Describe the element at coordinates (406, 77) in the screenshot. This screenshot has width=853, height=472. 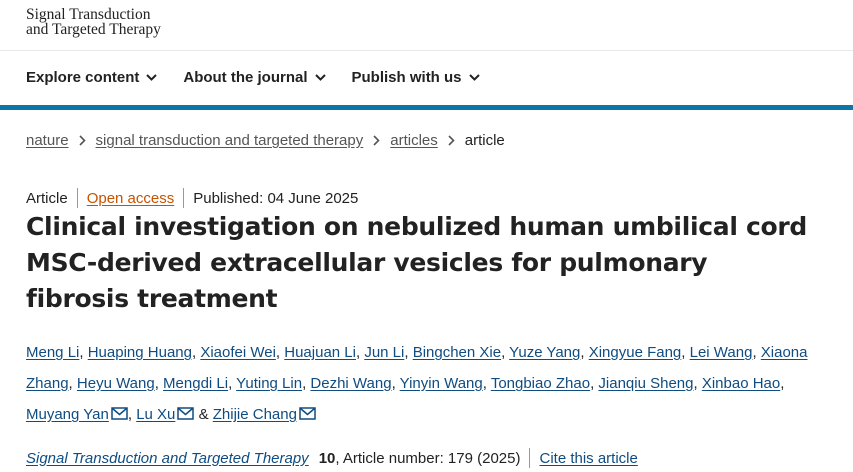
I see `nav-label: Publish with us` at that location.